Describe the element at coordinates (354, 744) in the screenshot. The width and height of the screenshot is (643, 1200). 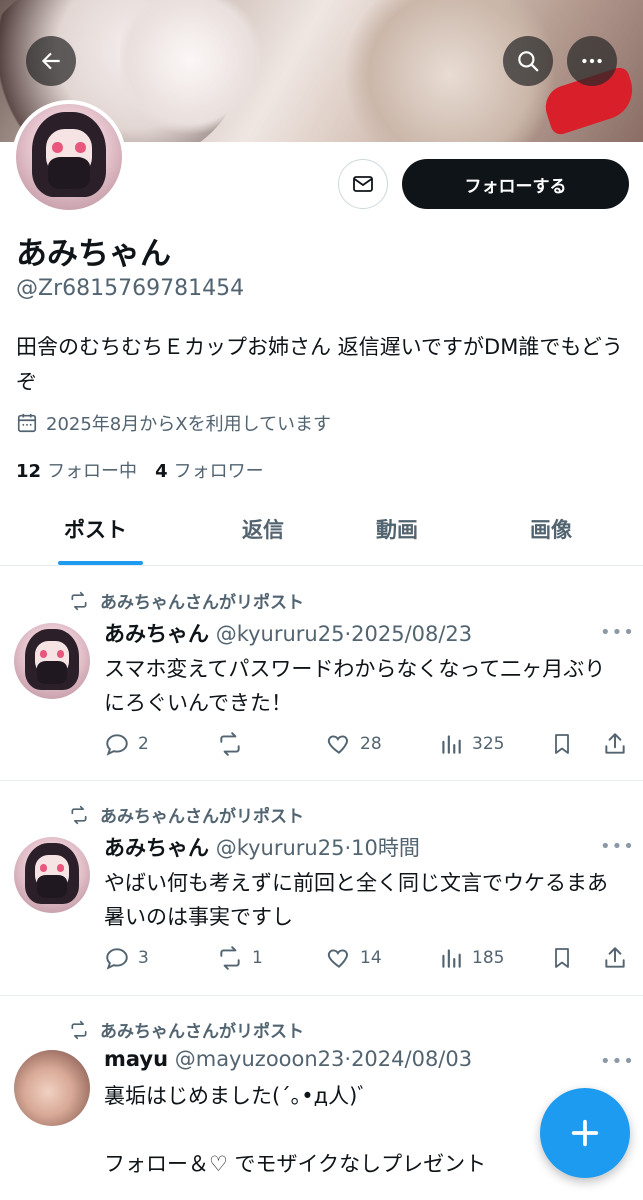
I see `like-button: 28` at that location.